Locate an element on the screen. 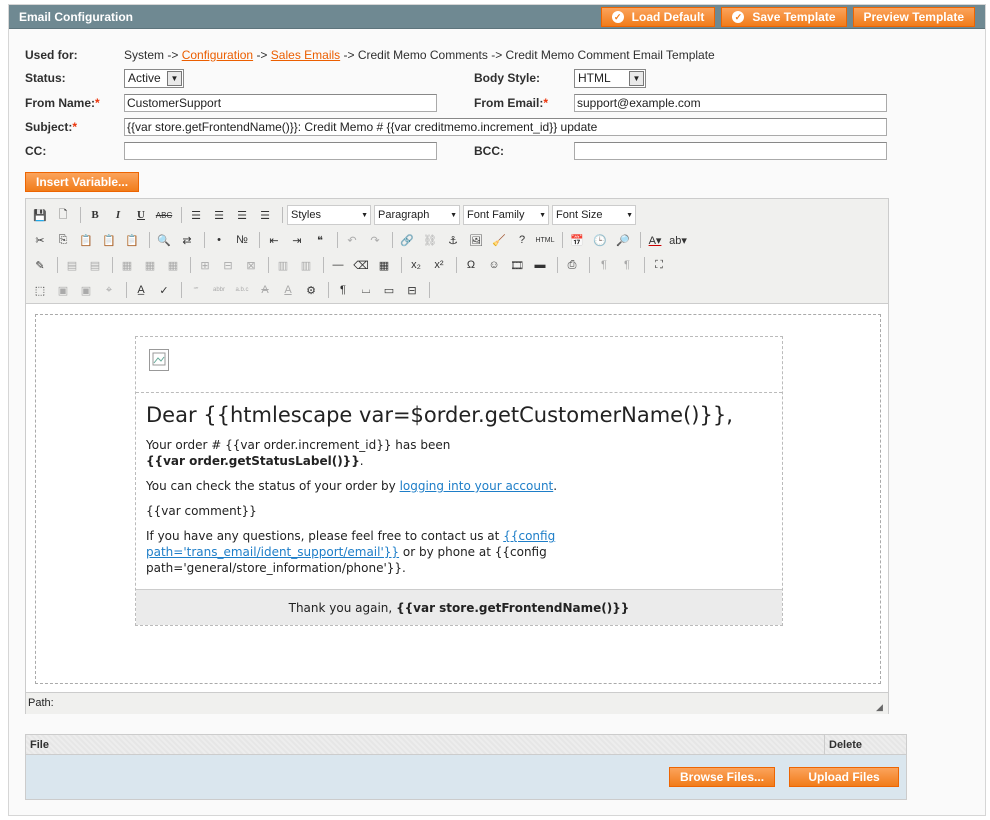 The image size is (990, 820). preview-icon: 🔎 is located at coordinates (623, 240).